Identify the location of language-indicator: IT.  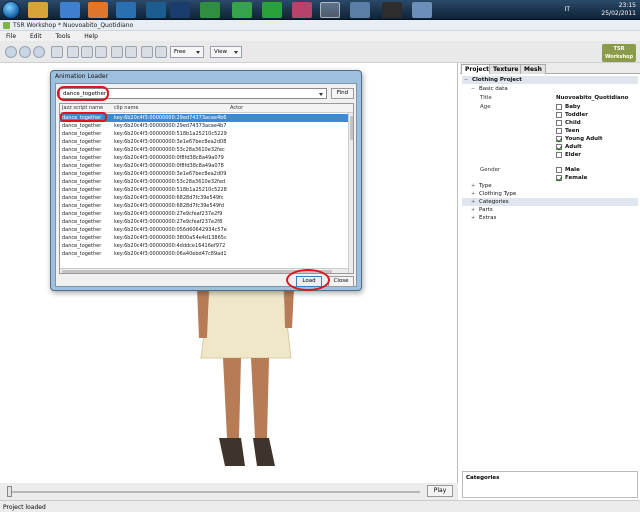
(567, 9).